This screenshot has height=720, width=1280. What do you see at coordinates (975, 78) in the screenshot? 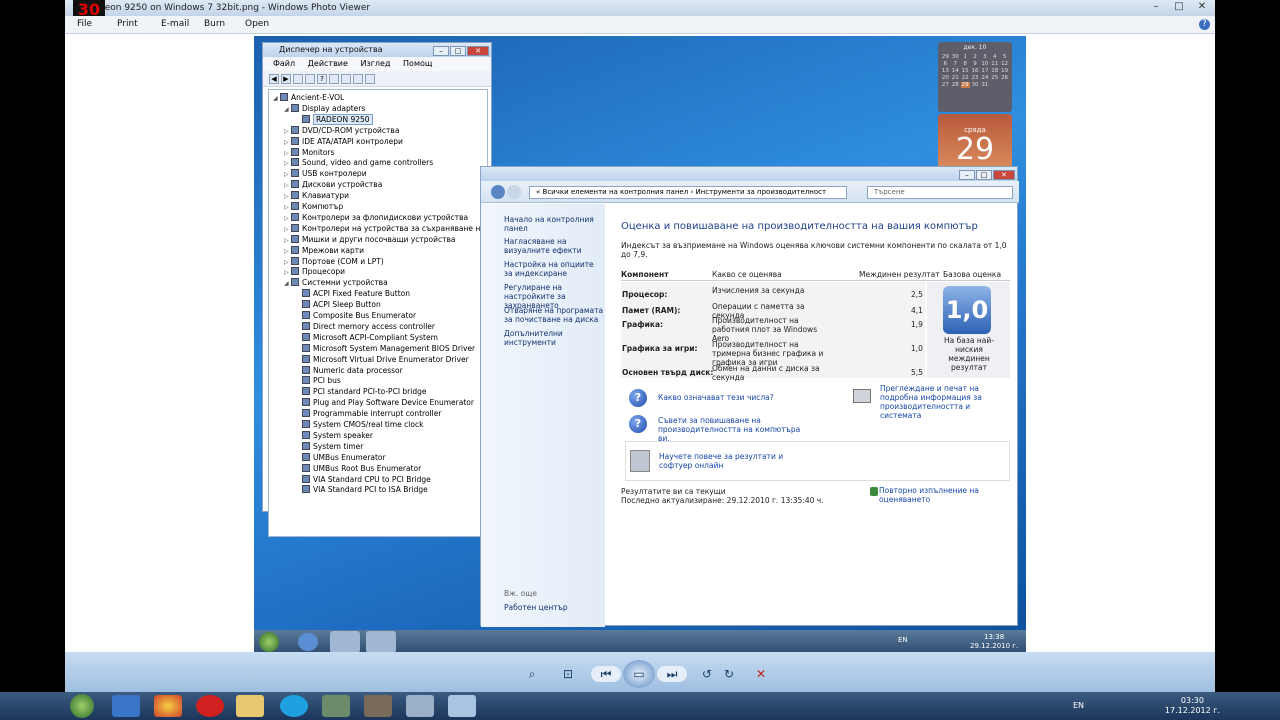
I see `calendar-day: 23` at bounding box center [975, 78].